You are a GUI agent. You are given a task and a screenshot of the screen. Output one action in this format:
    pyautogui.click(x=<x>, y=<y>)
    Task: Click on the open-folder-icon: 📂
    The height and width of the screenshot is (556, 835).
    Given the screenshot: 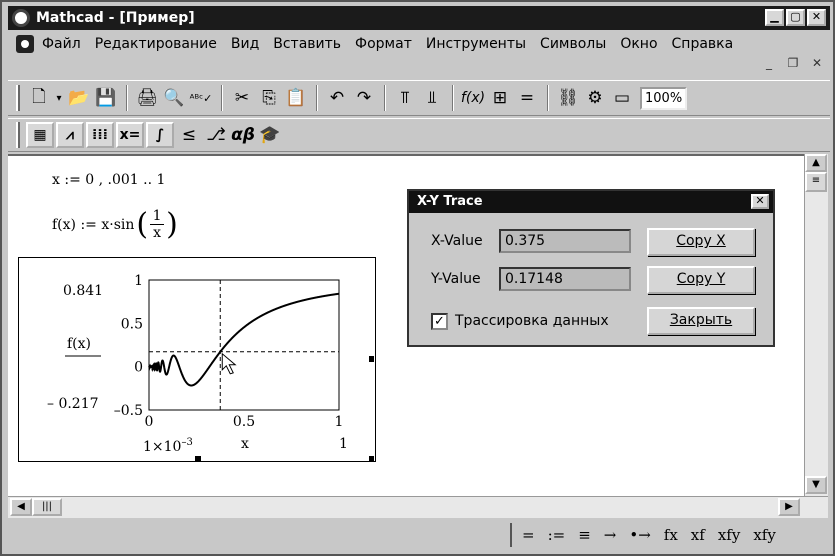 What is the action you would take?
    pyautogui.click(x=79, y=98)
    